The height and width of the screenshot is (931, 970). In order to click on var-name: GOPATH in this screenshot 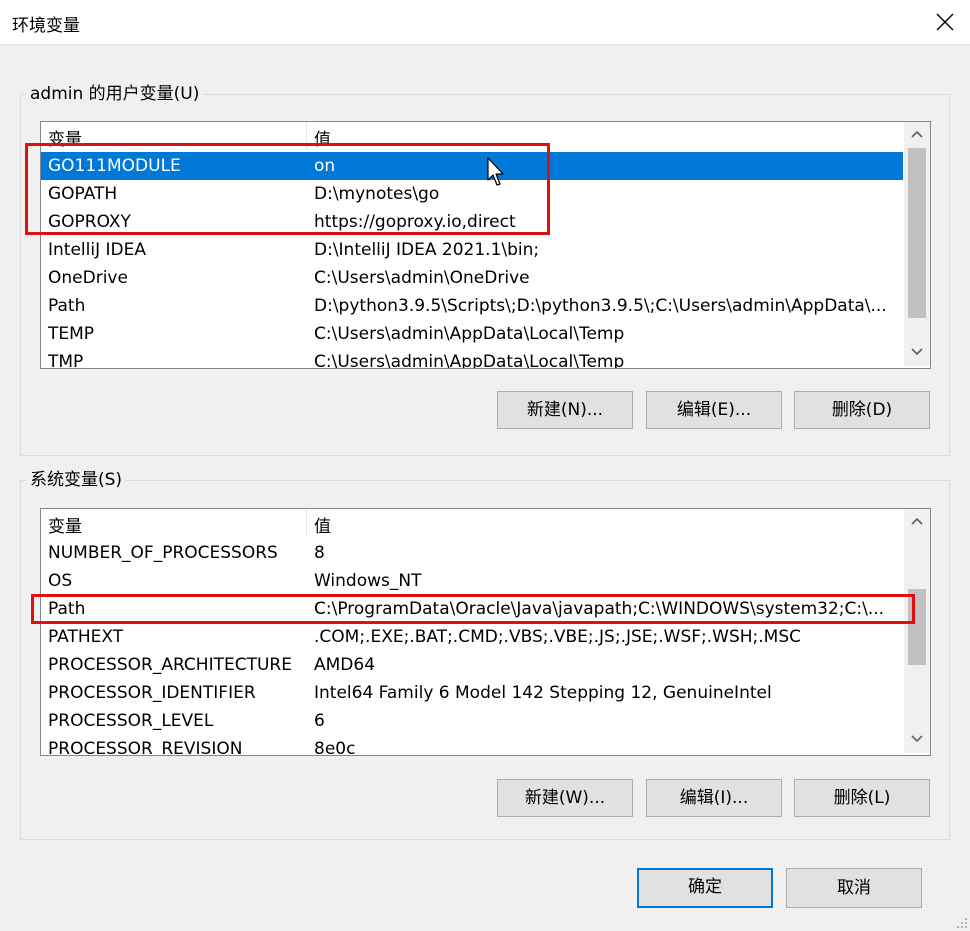, I will do `click(83, 194)`.